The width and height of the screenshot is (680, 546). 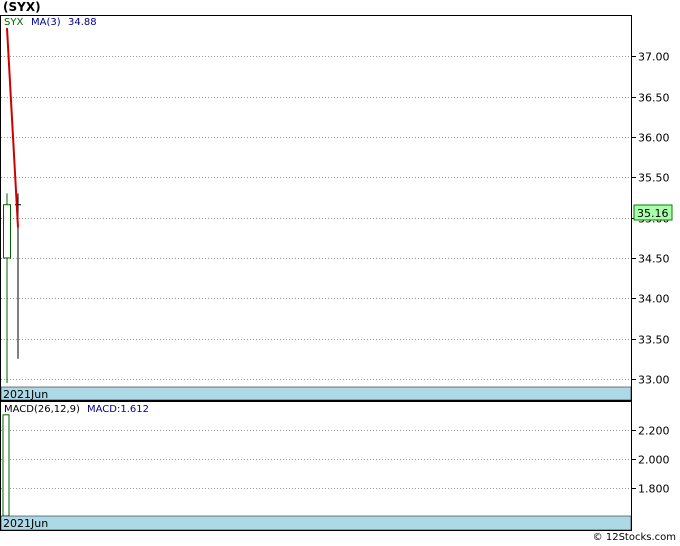 I want to click on macd-tick-label: 2.200, so click(x=654, y=431).